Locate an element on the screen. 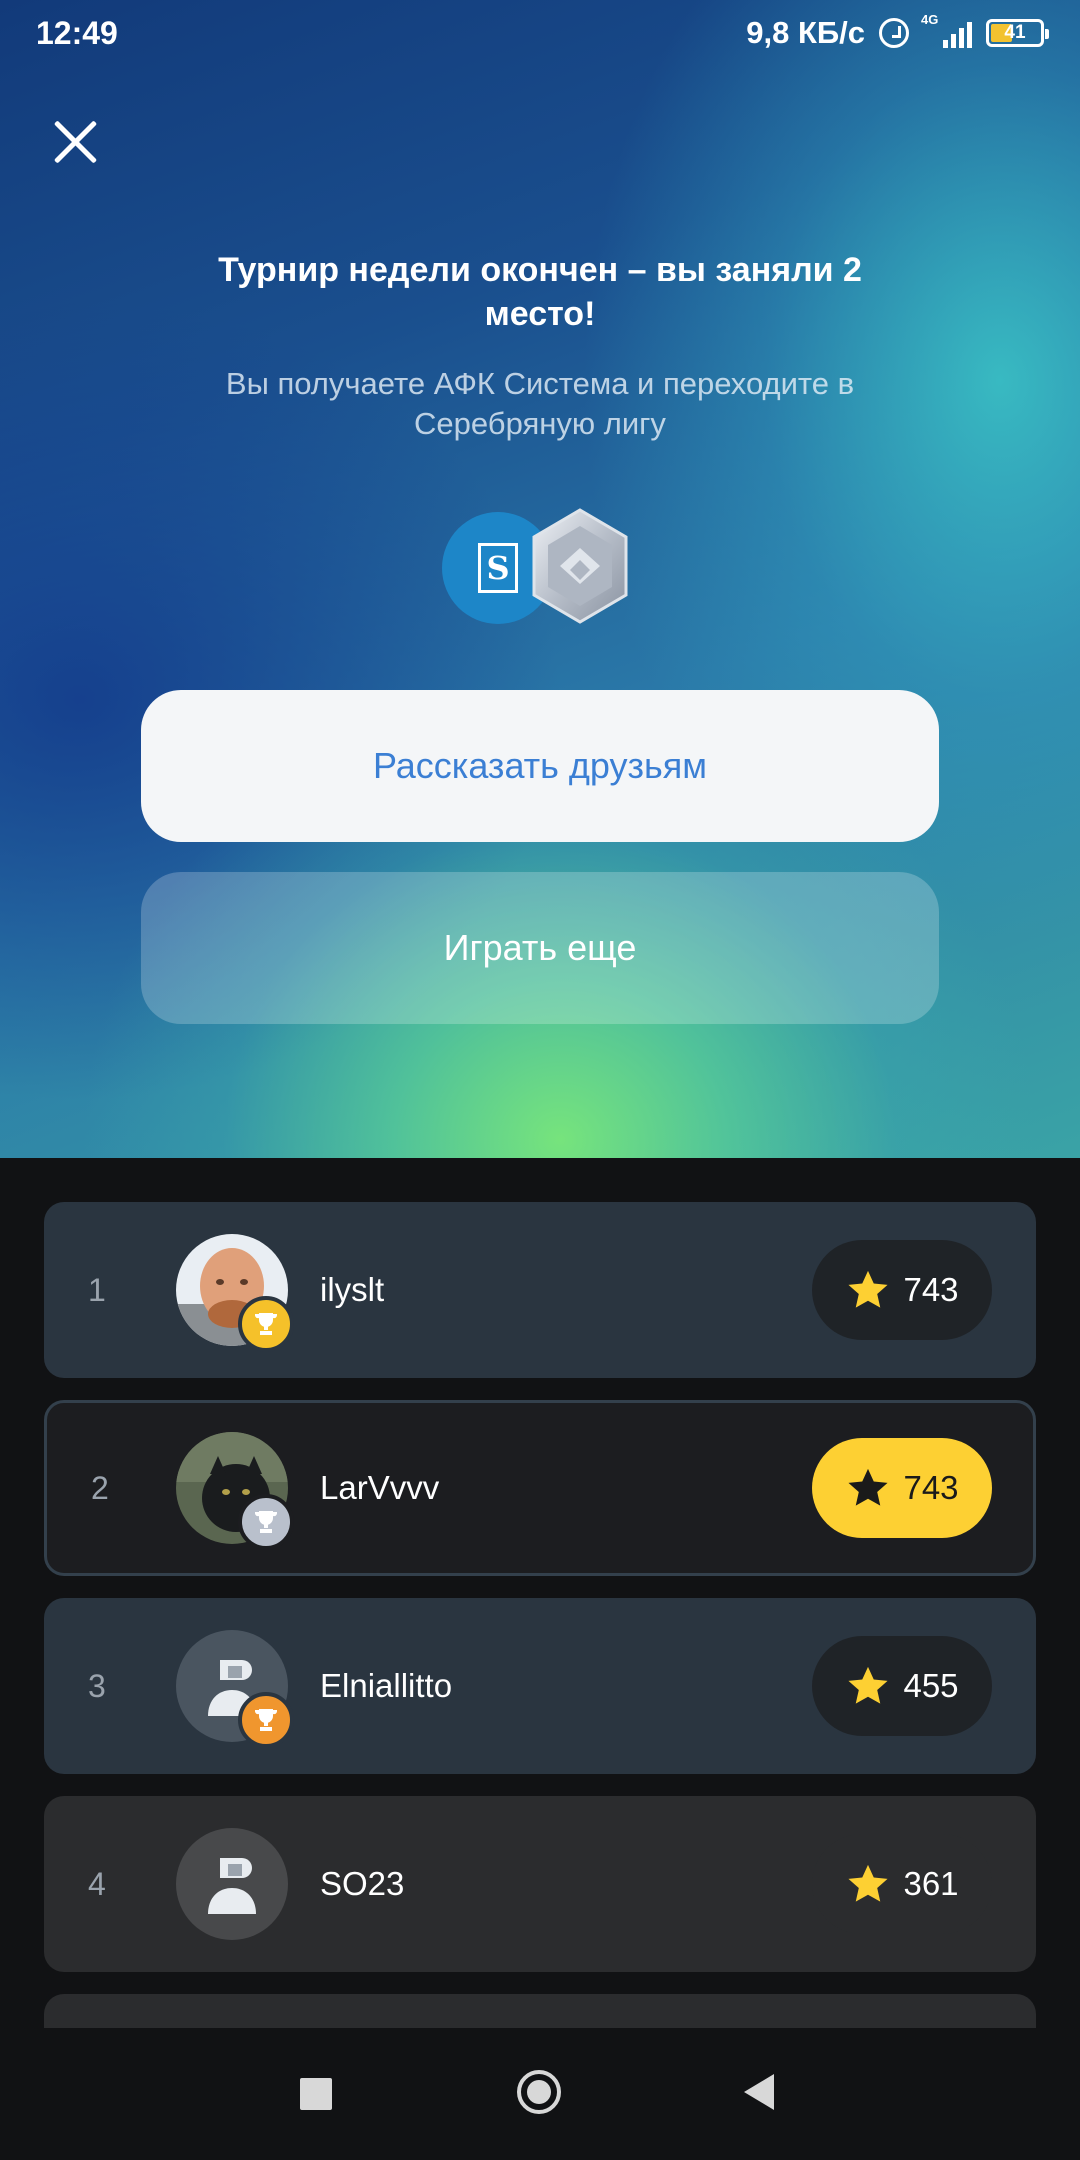  play-again-button: Играть еще is located at coordinates (540, 948).